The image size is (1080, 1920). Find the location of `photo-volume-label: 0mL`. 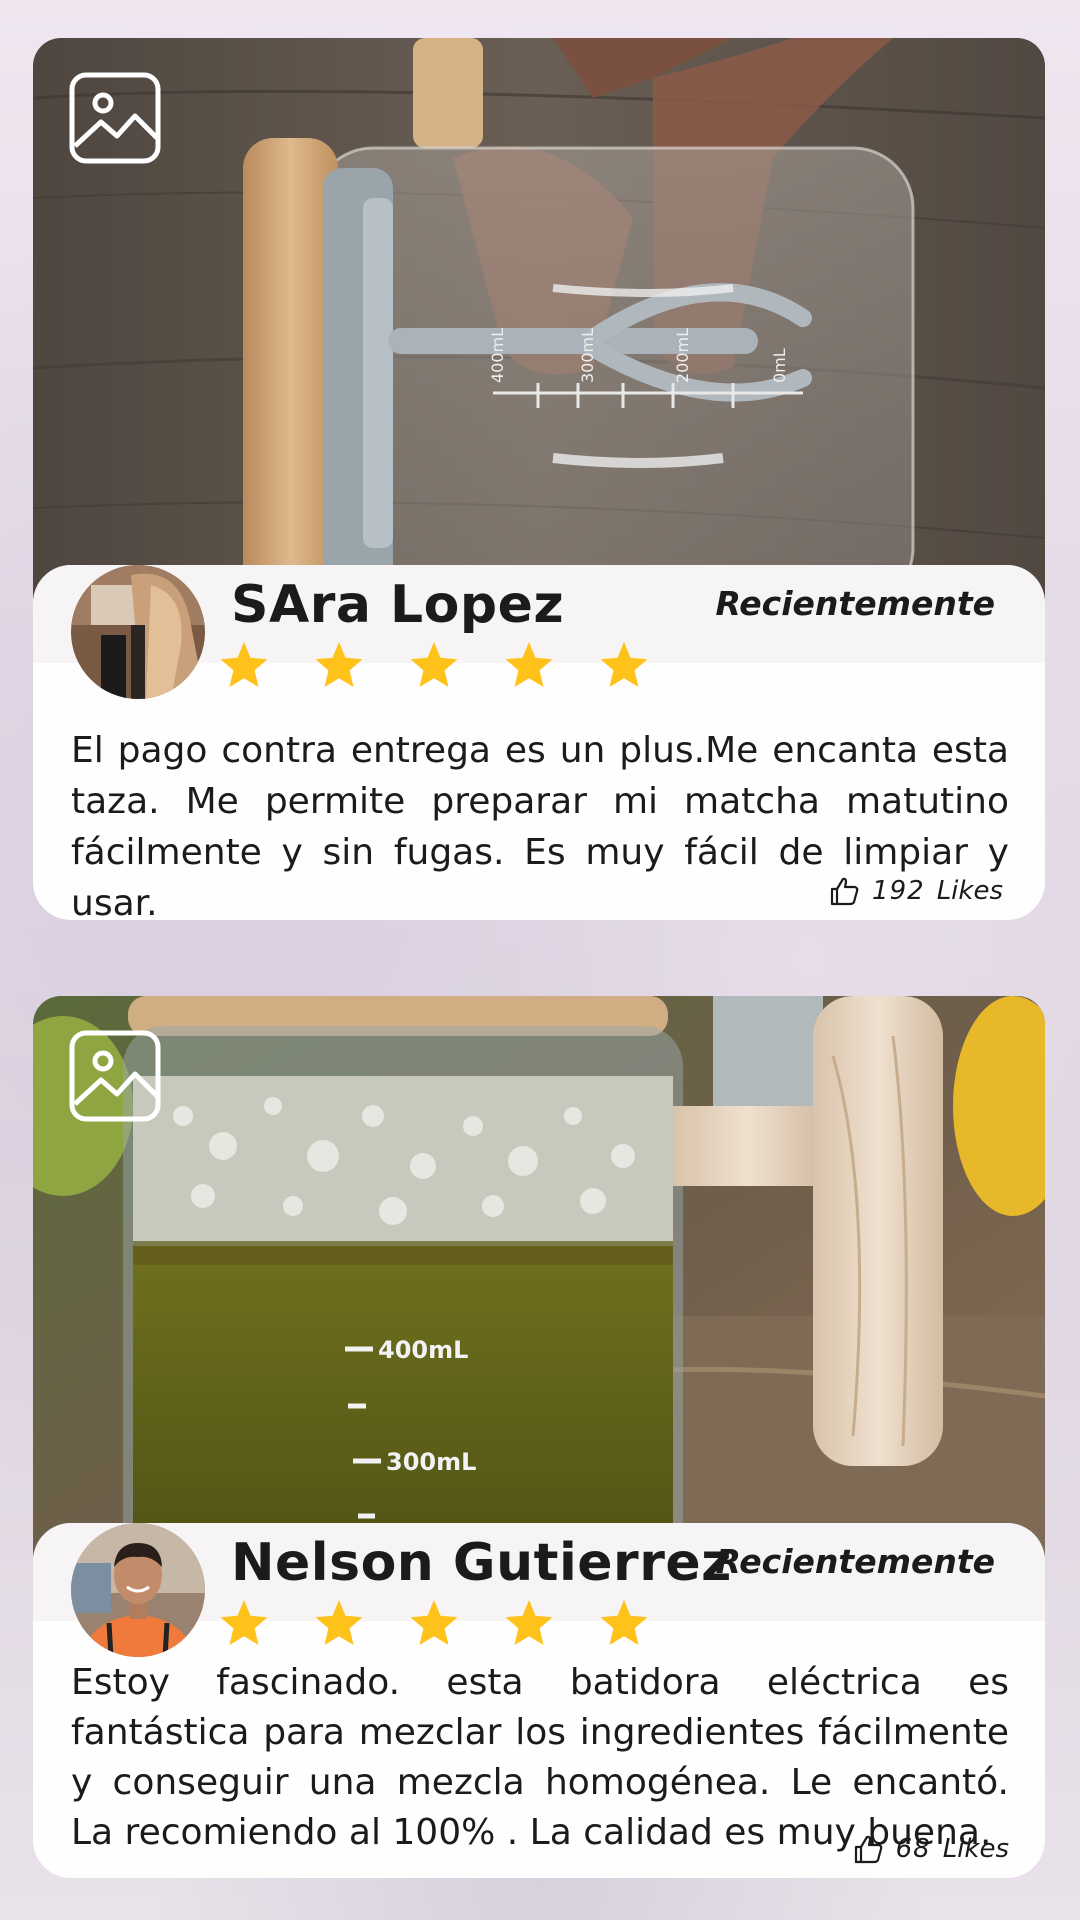

photo-volume-label: 0mL is located at coordinates (779, 365).